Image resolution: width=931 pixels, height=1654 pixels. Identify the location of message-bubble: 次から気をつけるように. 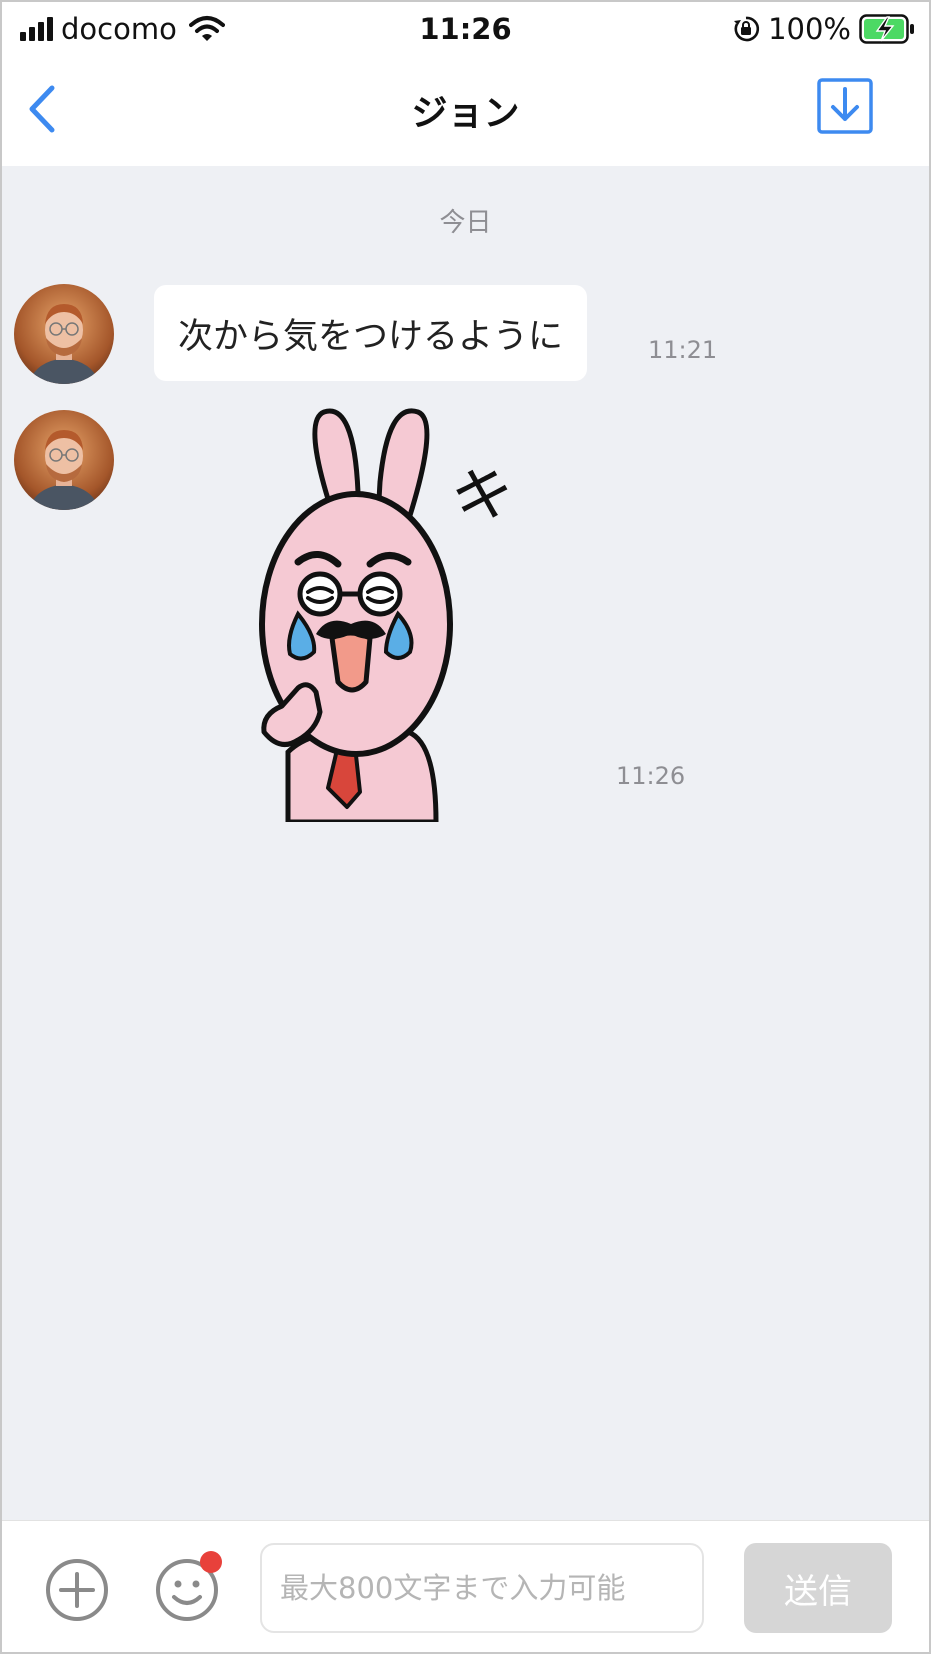
(371, 333).